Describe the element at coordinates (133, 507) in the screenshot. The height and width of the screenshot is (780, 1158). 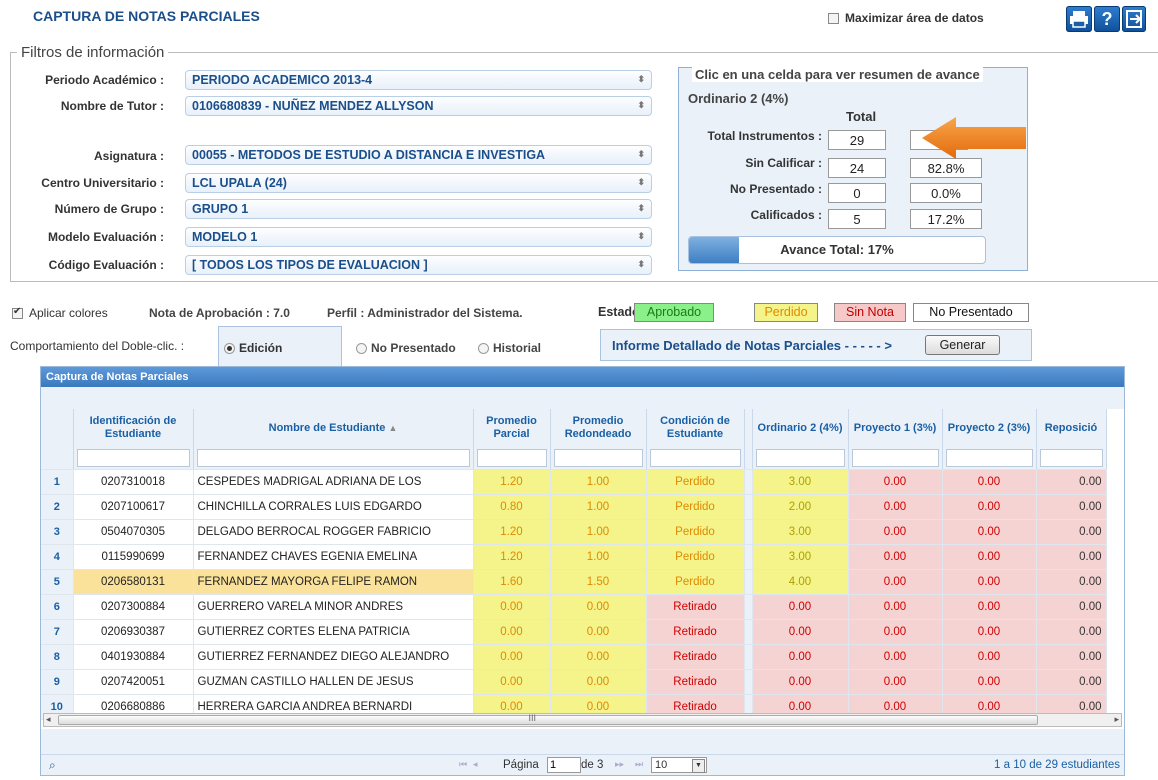
I see `student-id-cell: 0207100617` at that location.